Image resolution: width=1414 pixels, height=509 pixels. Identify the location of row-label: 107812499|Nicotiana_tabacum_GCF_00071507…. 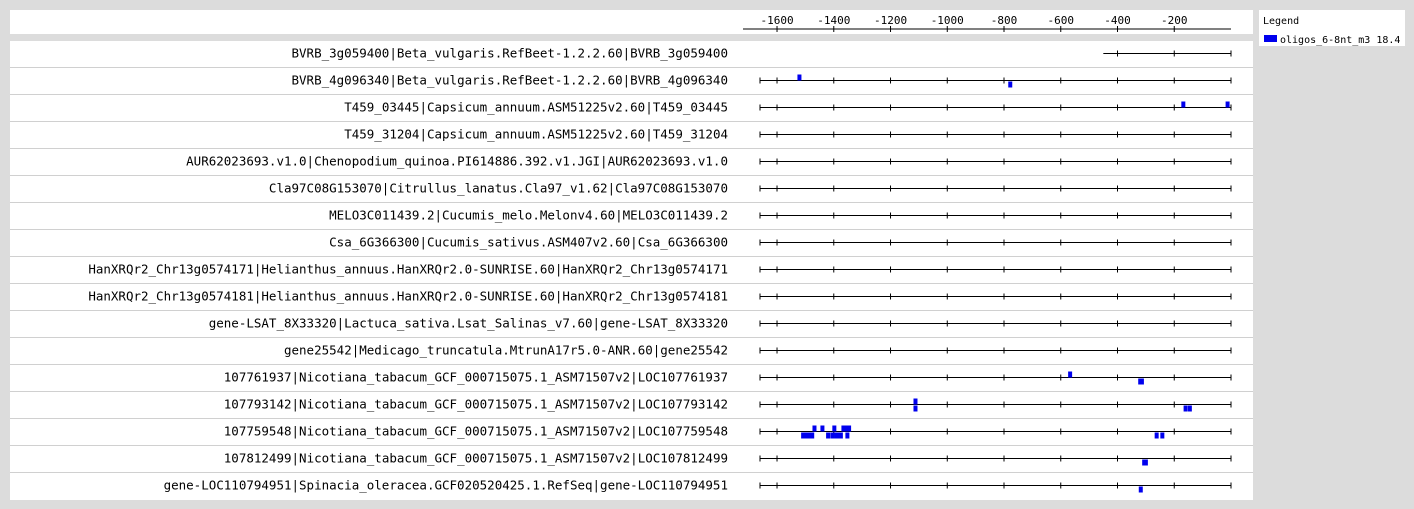
(476, 458).